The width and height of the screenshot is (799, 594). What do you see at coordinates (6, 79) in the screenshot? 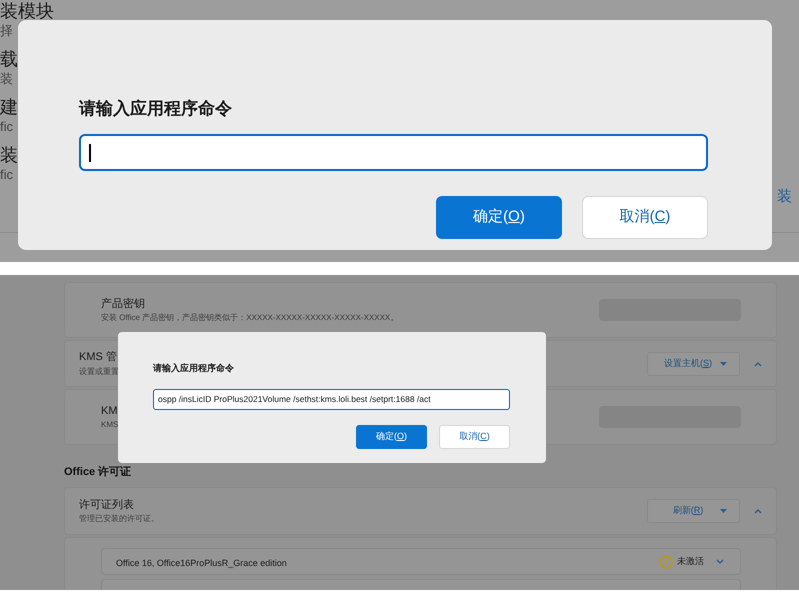
I see `setting-description: 装` at bounding box center [6, 79].